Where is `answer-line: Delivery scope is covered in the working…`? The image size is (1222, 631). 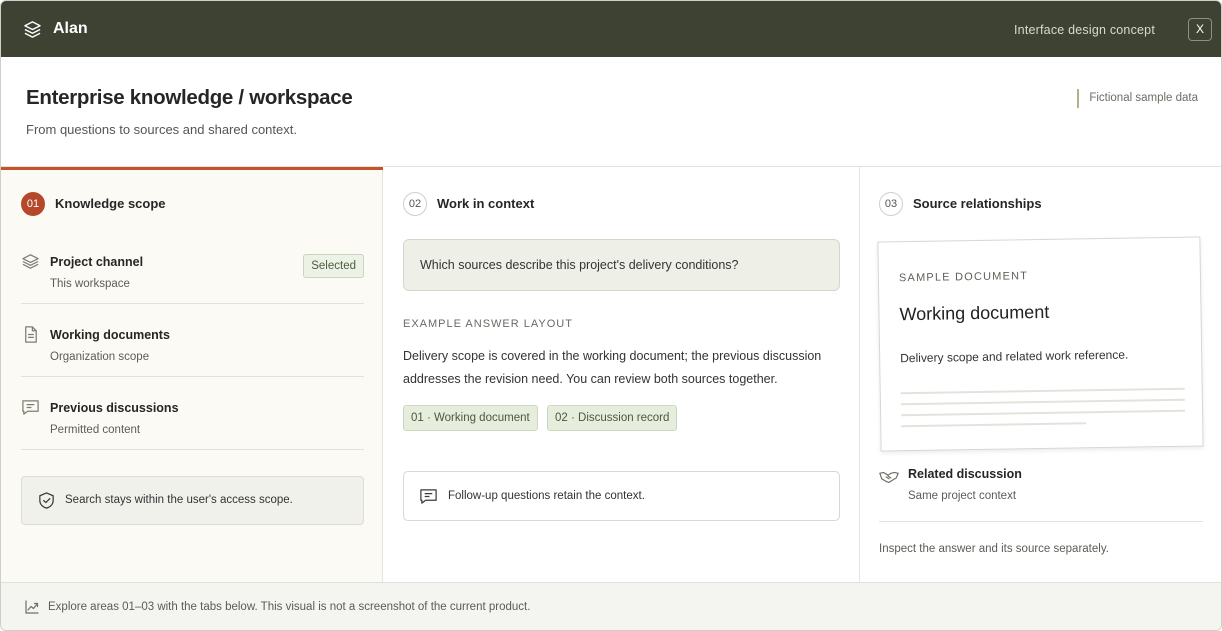
answer-line: Delivery scope is covered in the working… is located at coordinates (612, 356).